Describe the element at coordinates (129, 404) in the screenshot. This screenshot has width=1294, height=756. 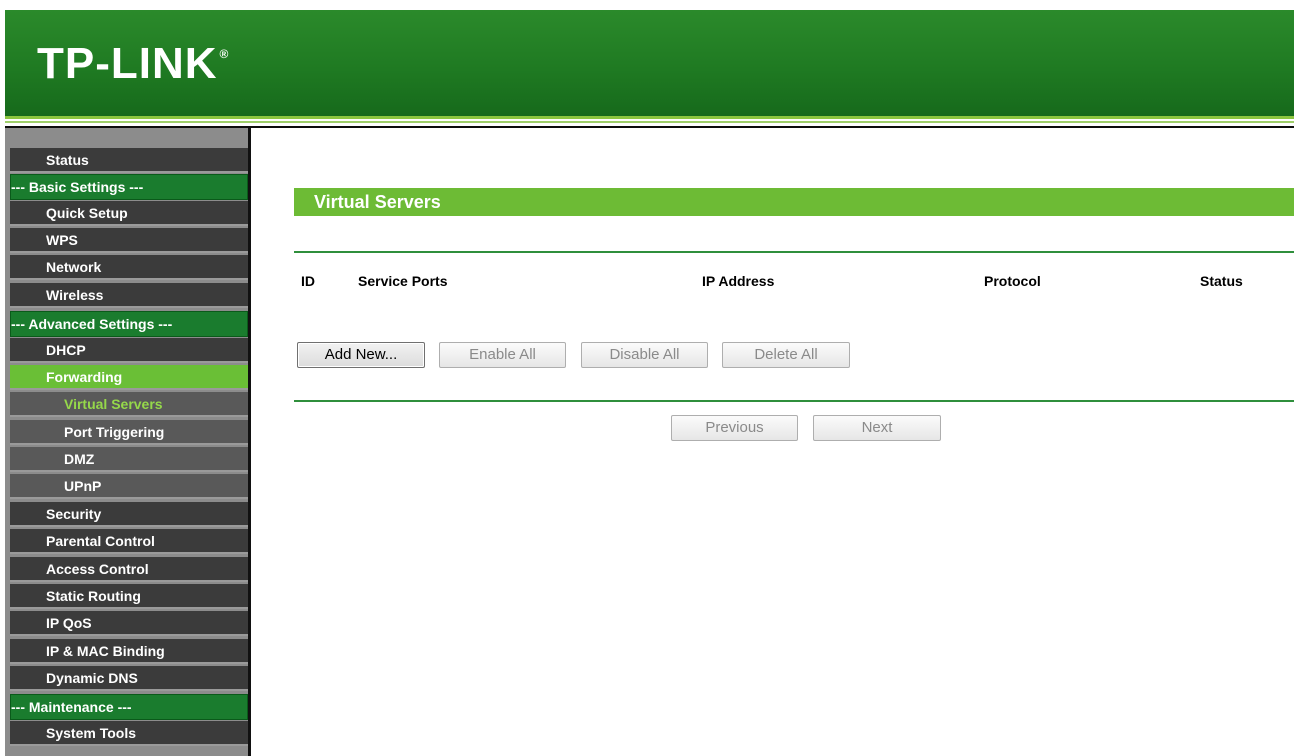
I see `sidebar-subitem-virtual-servers: Virtual Servers` at that location.